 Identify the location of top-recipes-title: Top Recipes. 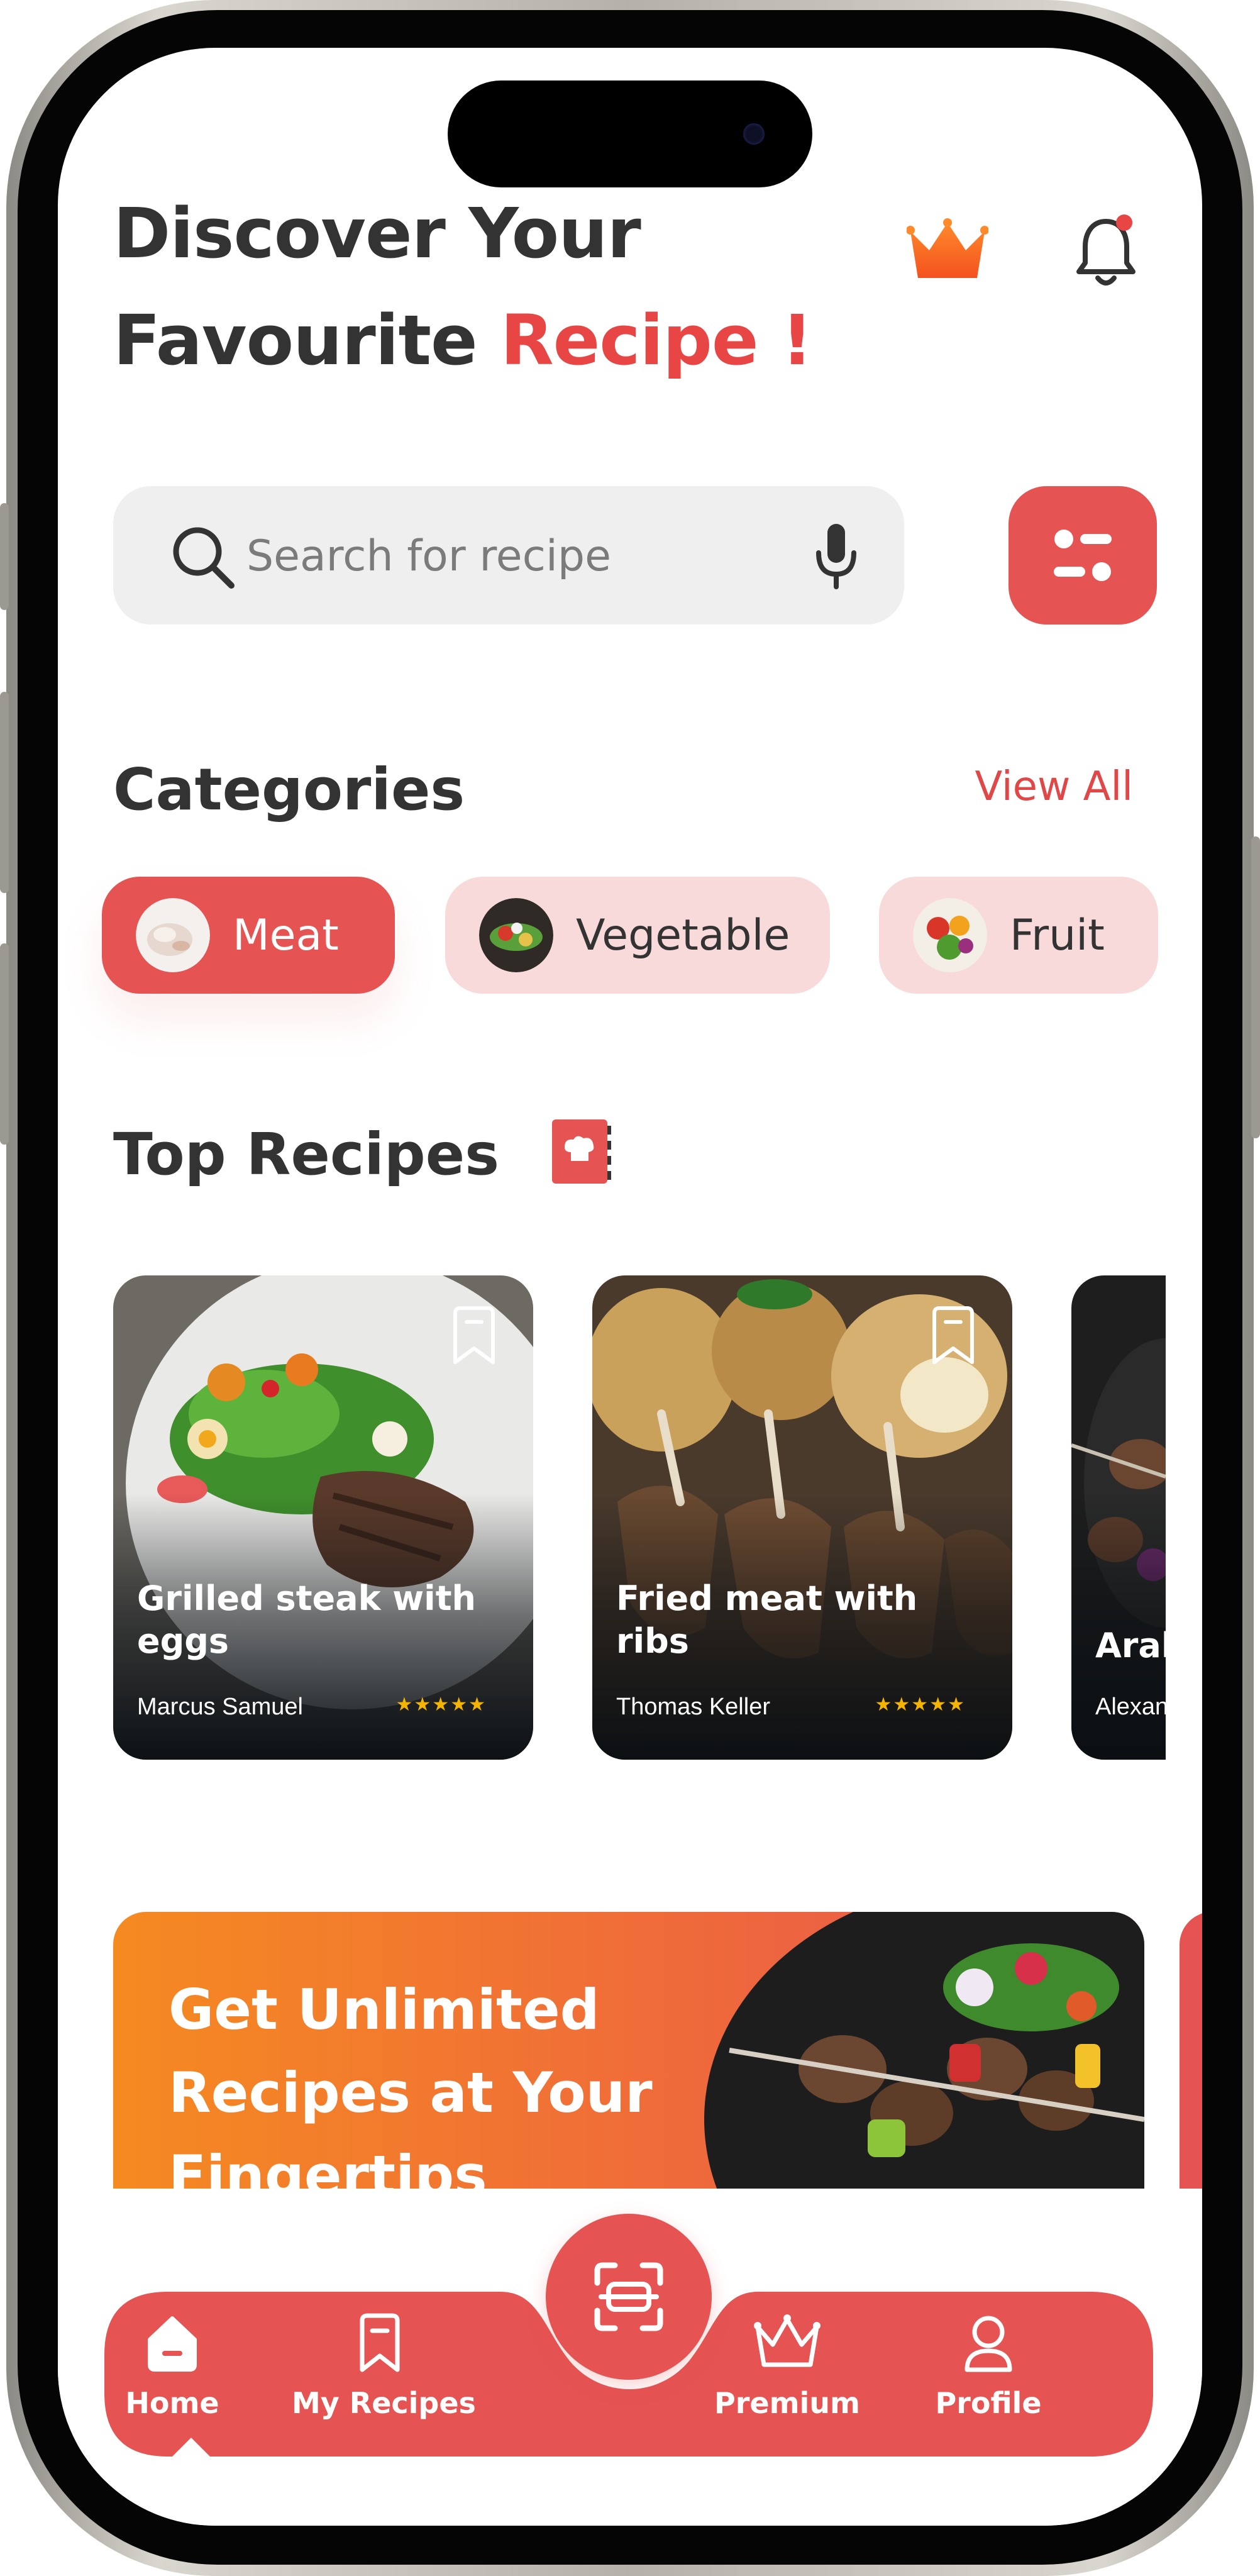
(306, 1154).